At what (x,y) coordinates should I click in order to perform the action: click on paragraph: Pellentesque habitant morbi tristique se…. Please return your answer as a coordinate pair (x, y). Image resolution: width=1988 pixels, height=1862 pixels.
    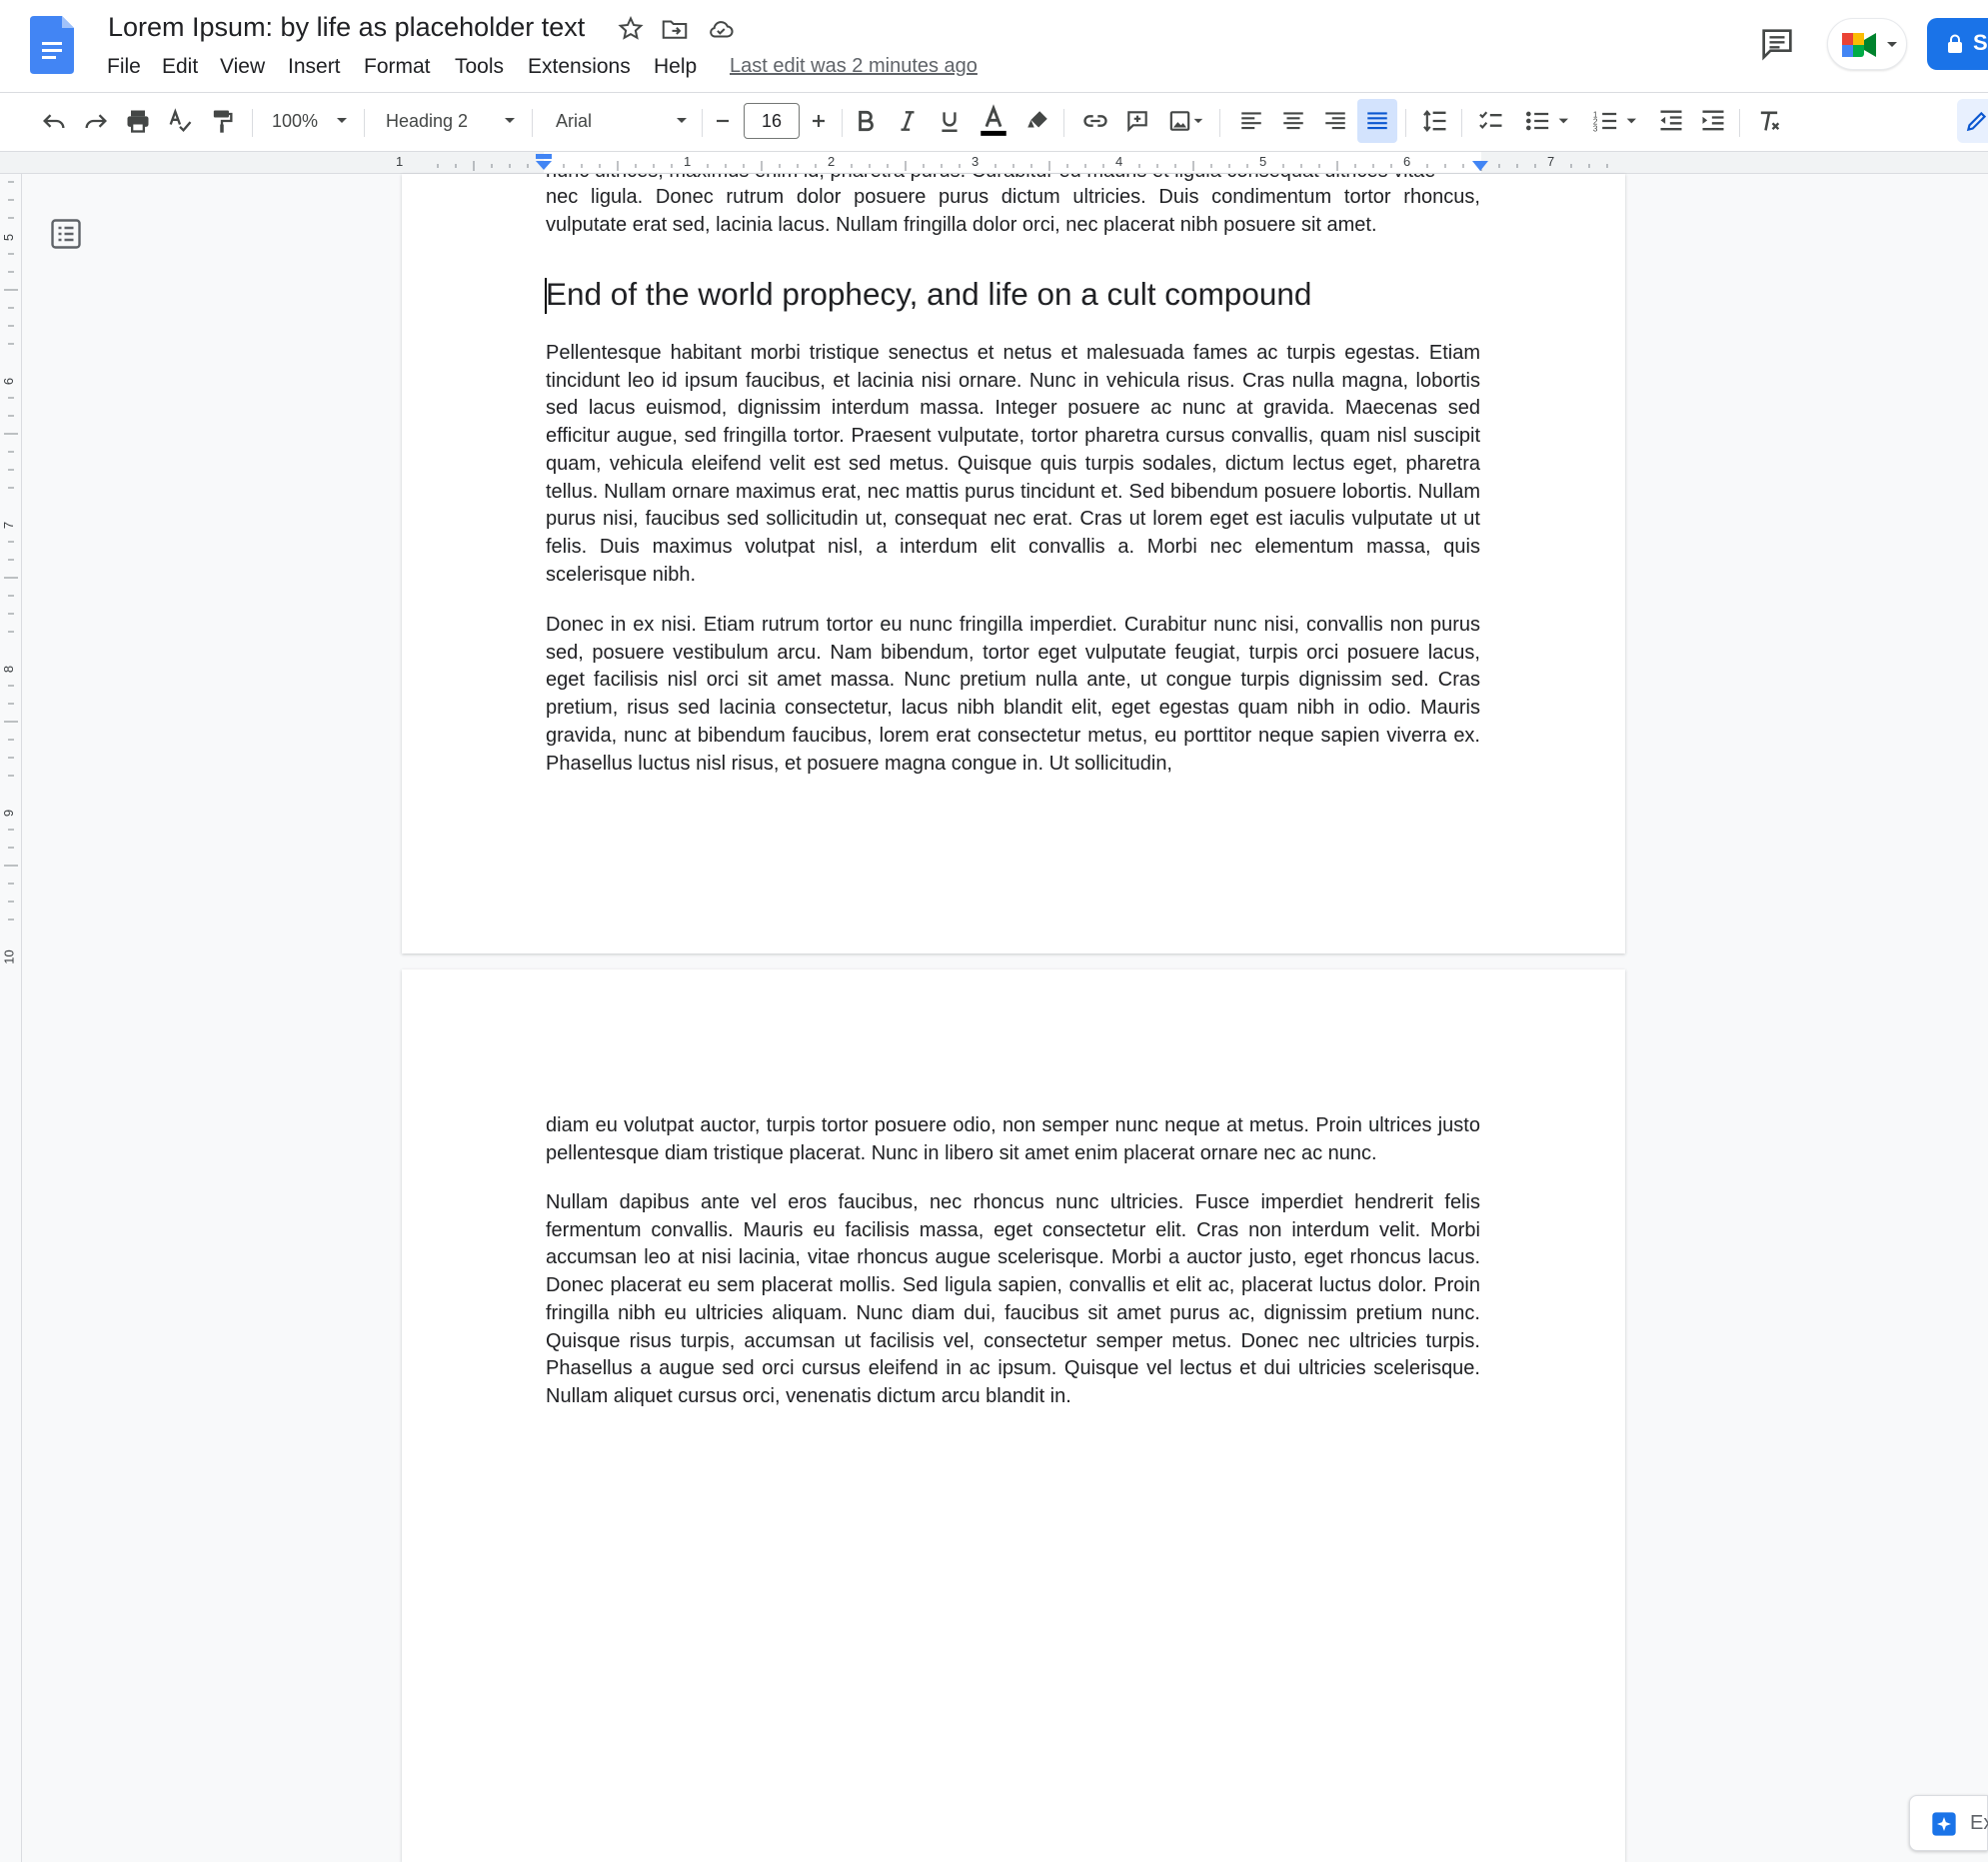
    Looking at the image, I should click on (1013, 464).